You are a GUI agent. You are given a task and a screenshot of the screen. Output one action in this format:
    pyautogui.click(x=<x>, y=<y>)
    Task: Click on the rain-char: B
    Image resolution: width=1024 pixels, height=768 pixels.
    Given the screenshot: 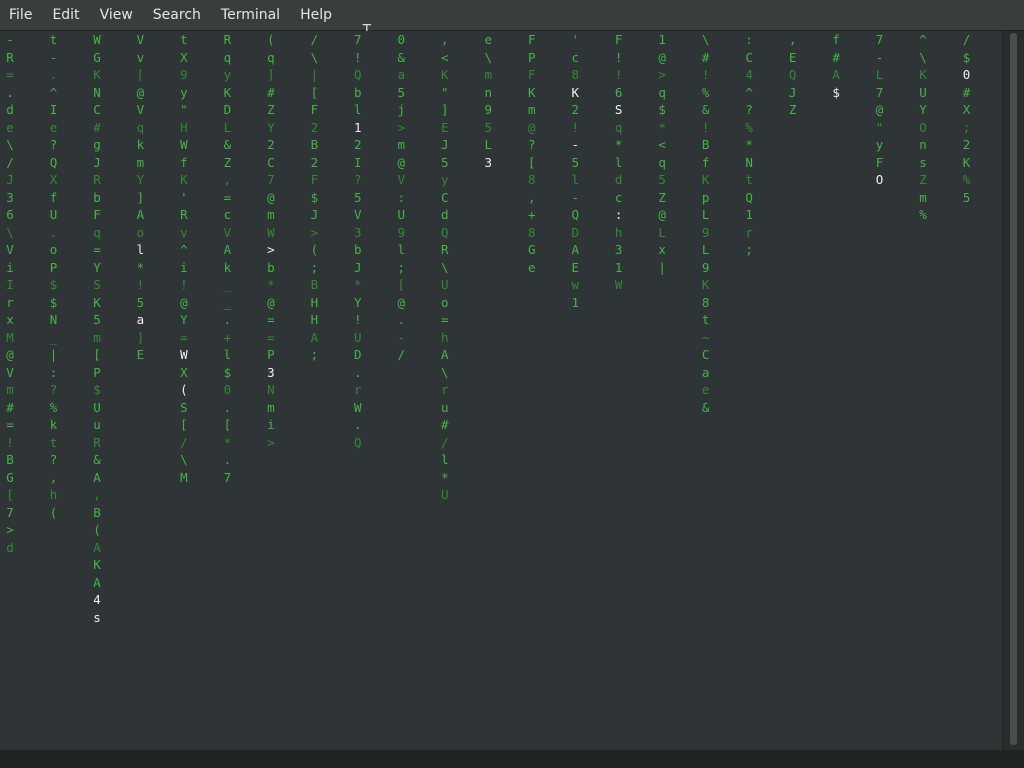 What is the action you would take?
    pyautogui.click(x=705, y=144)
    